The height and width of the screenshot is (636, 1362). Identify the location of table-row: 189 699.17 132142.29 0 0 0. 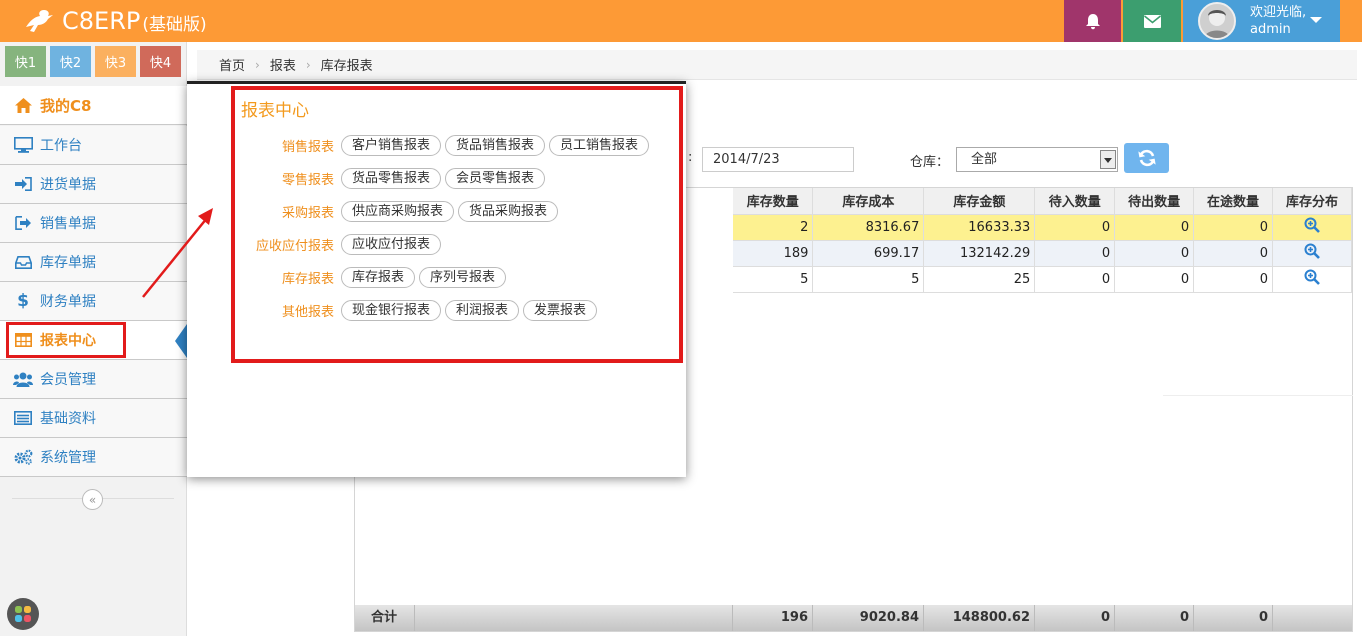
(1042, 253).